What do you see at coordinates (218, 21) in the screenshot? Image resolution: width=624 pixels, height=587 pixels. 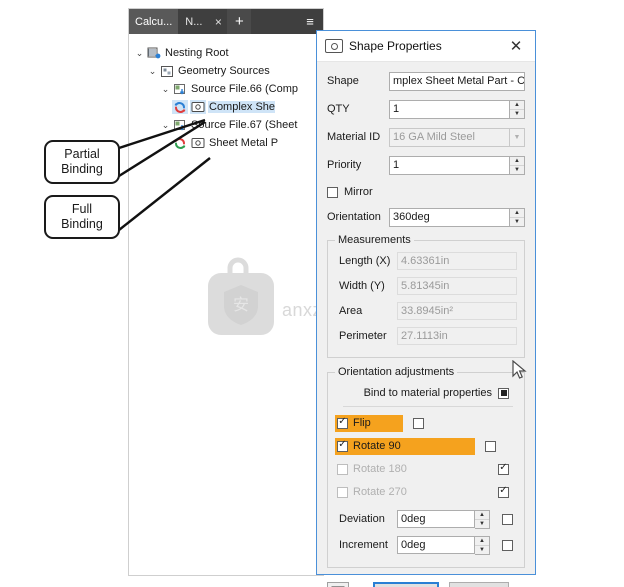 I see `close-tab-icon: ×` at bounding box center [218, 21].